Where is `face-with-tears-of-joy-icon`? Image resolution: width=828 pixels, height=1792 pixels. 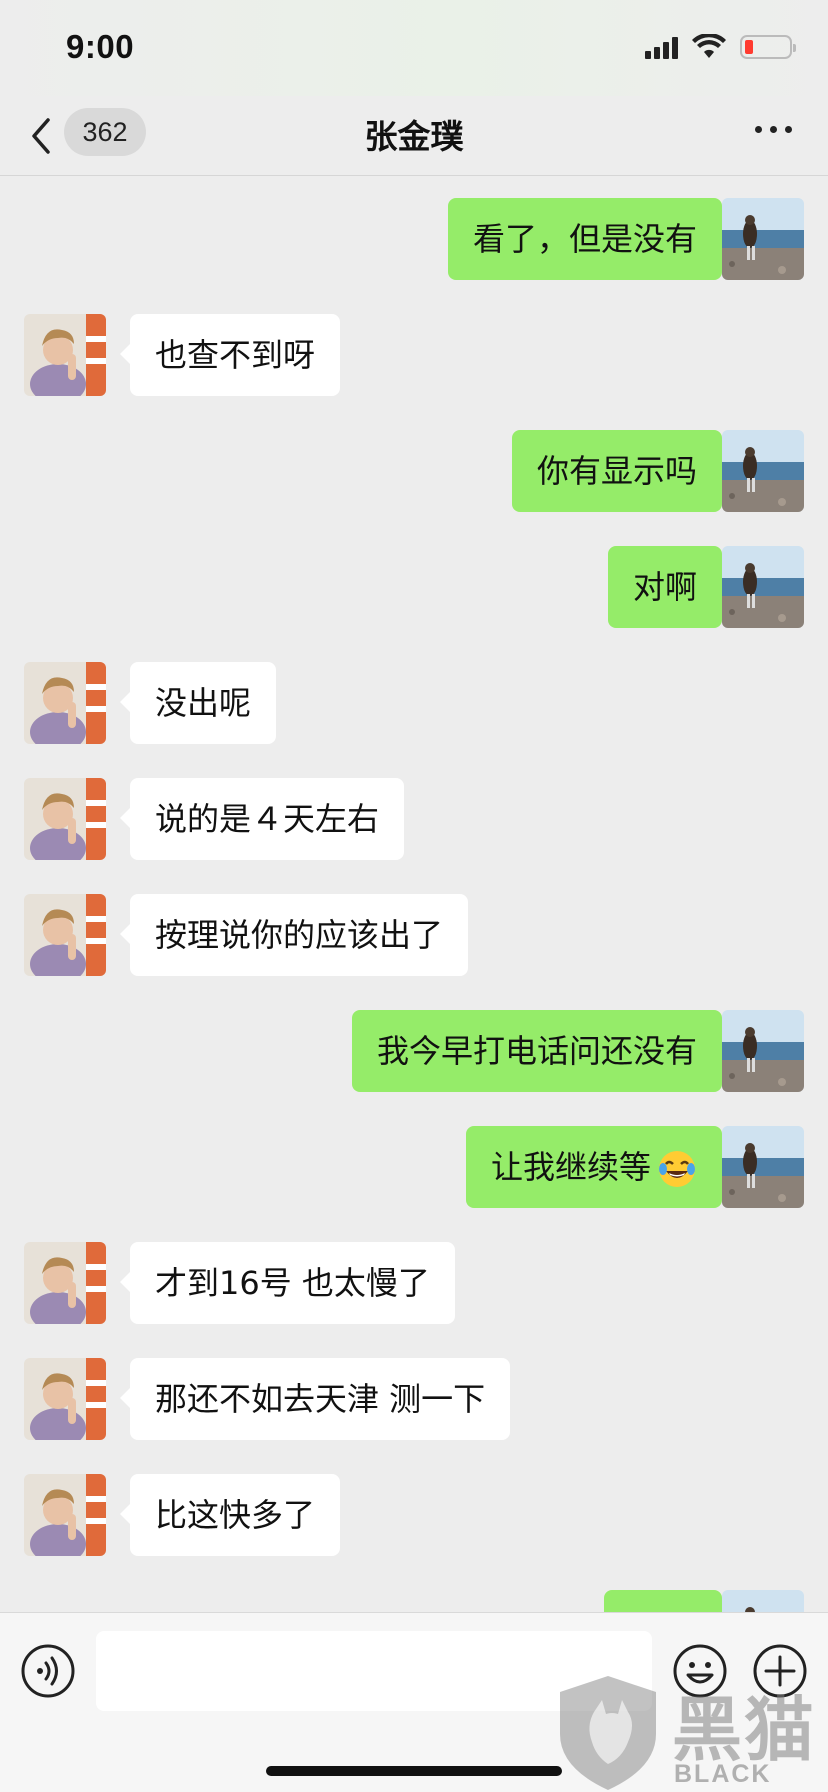 face-with-tears-of-joy-icon is located at coordinates (677, 1169).